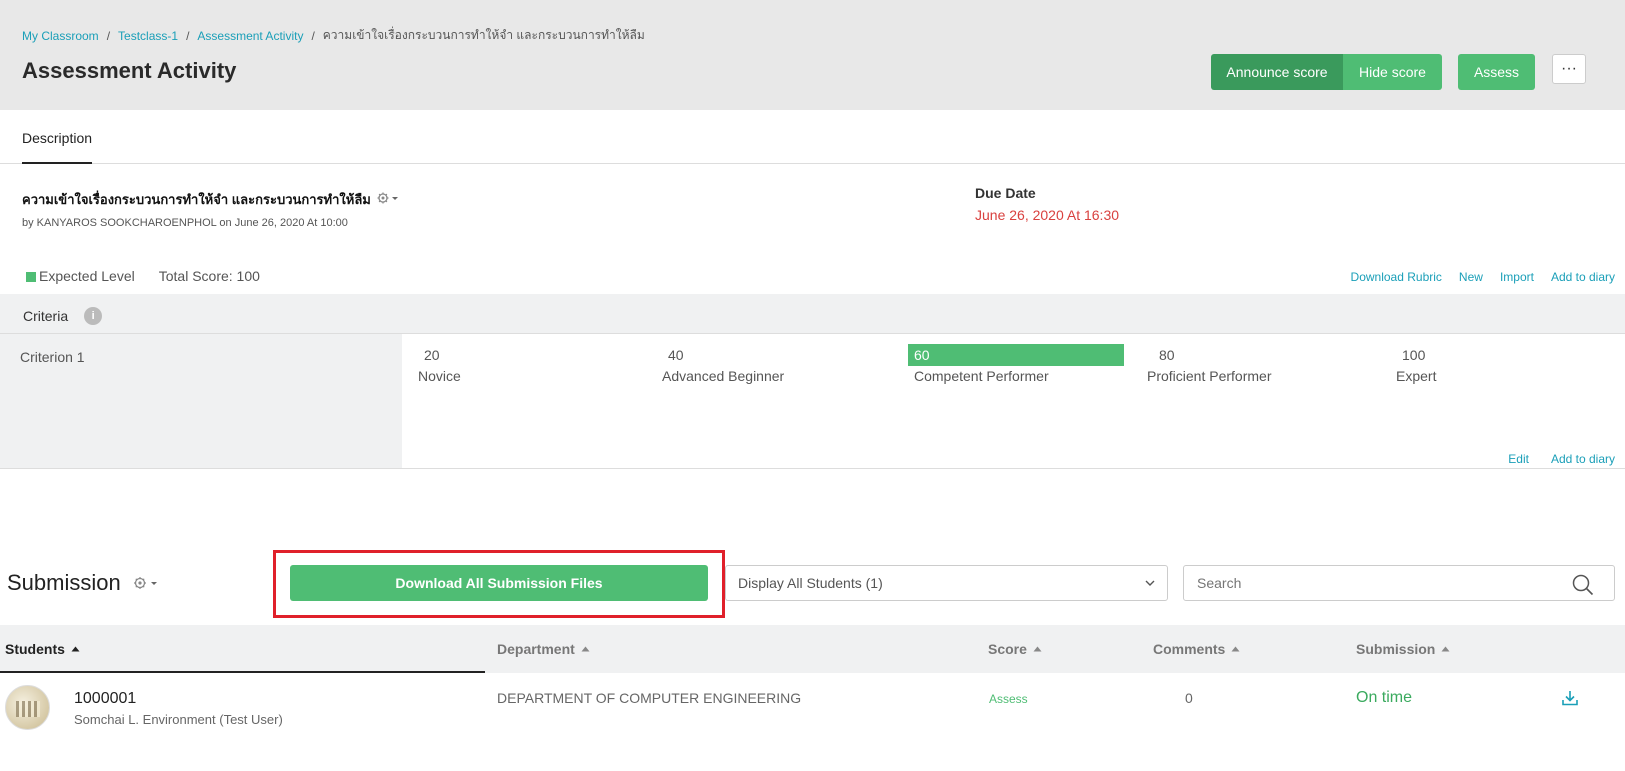 The image size is (1625, 771). Describe the element at coordinates (1396, 649) in the screenshot. I see `column-label: Submission` at that location.